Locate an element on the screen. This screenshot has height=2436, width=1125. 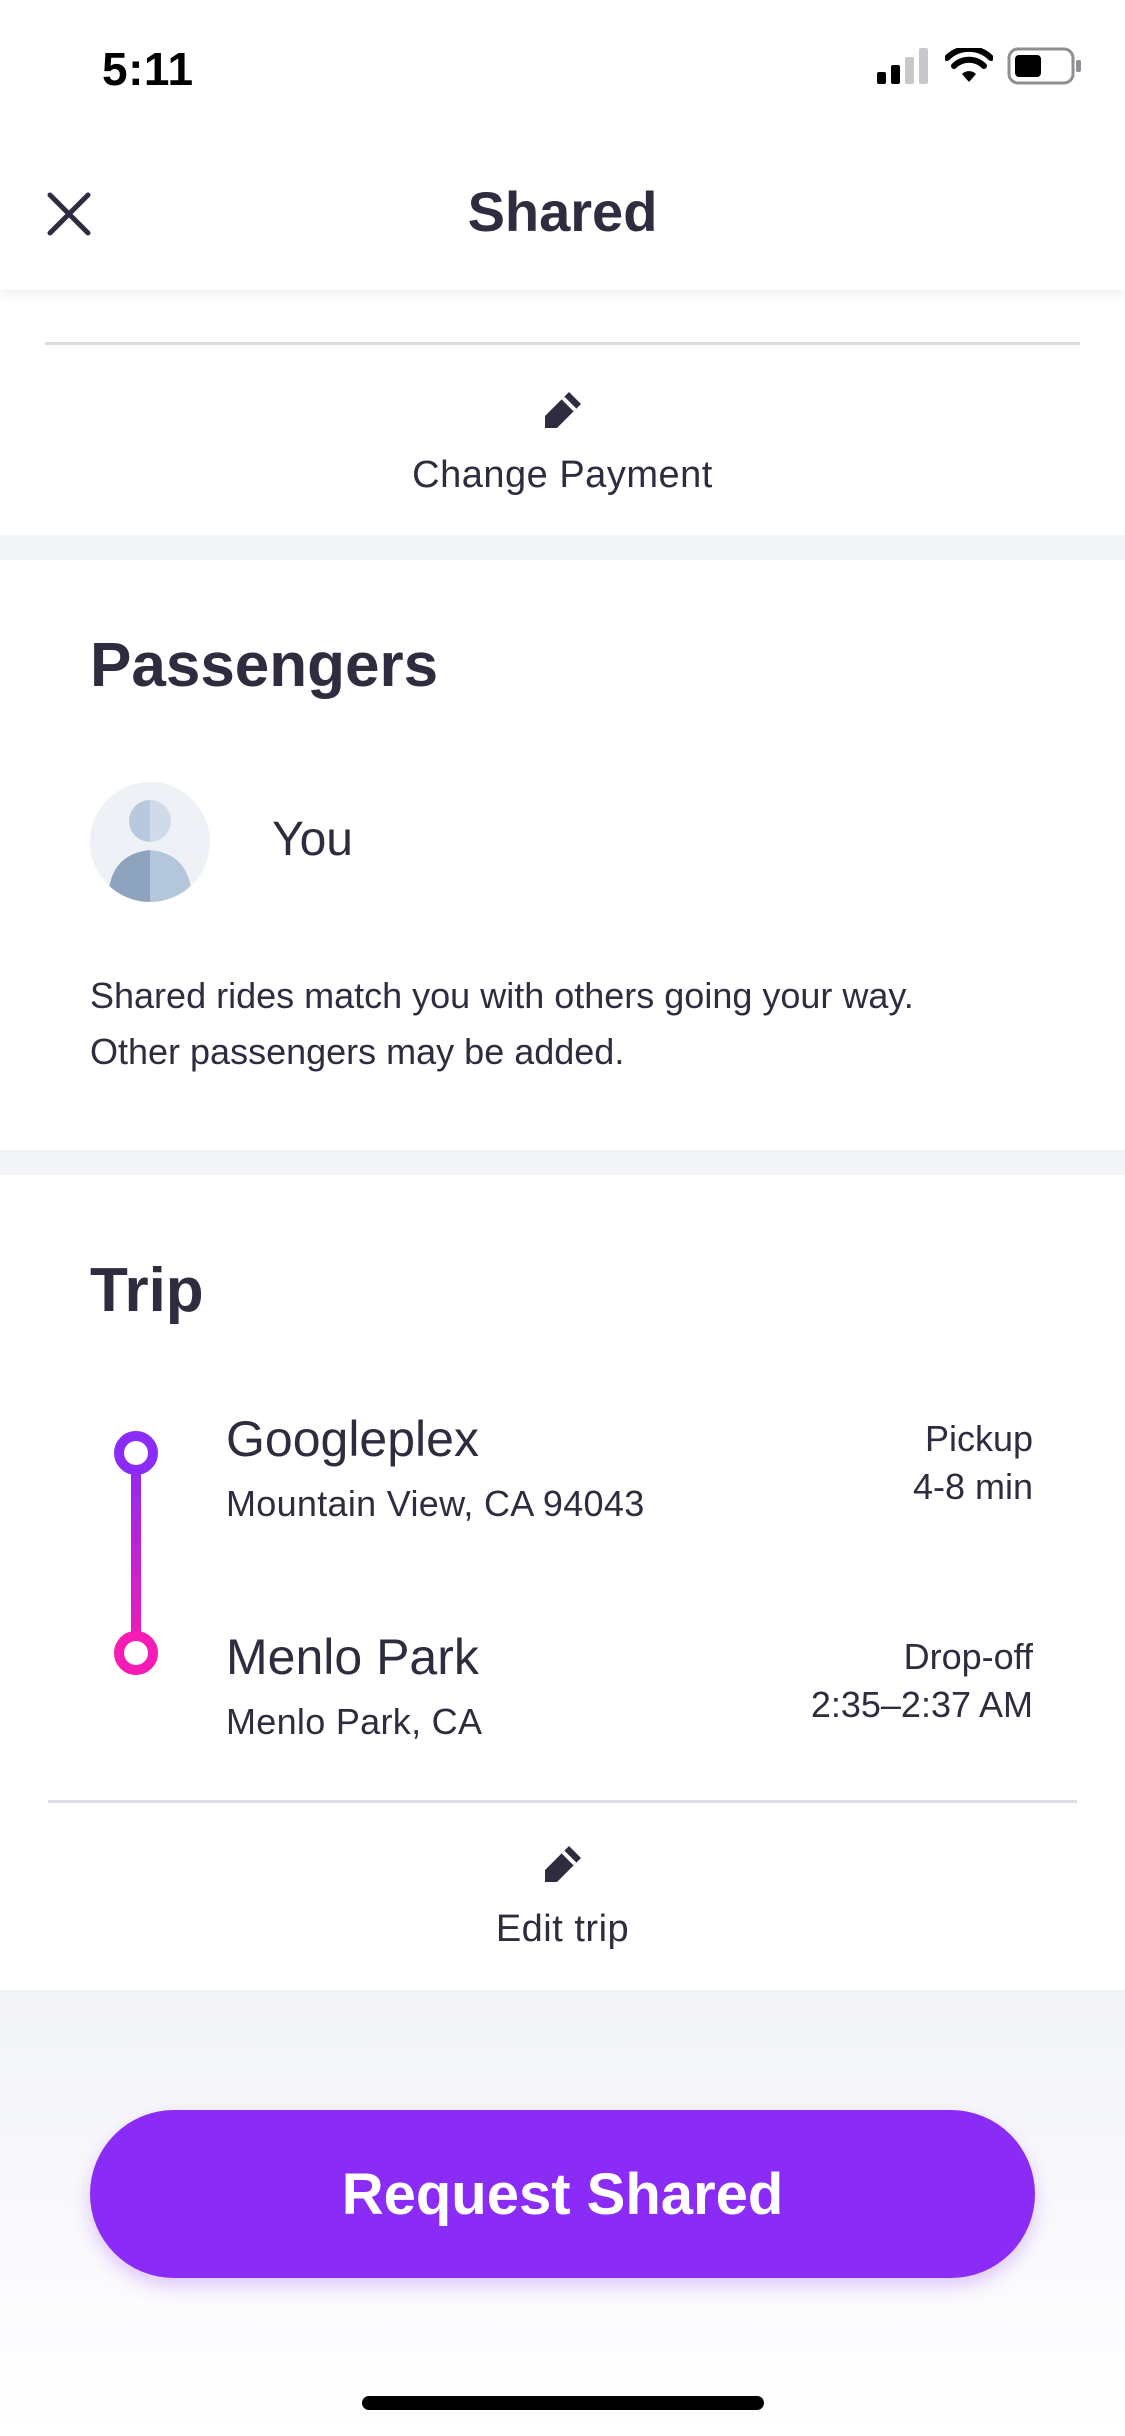
nav-header: Shared is located at coordinates (562, 212).